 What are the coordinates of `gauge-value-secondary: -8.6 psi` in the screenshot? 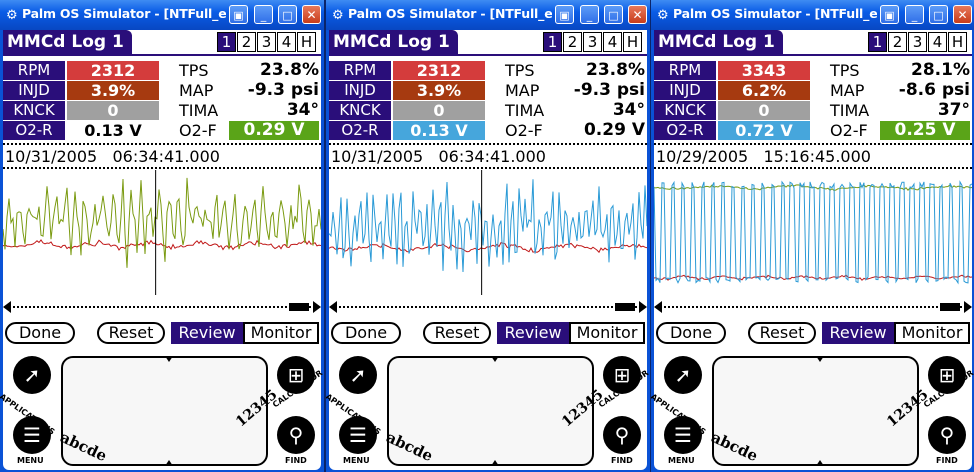 It's located at (925, 90).